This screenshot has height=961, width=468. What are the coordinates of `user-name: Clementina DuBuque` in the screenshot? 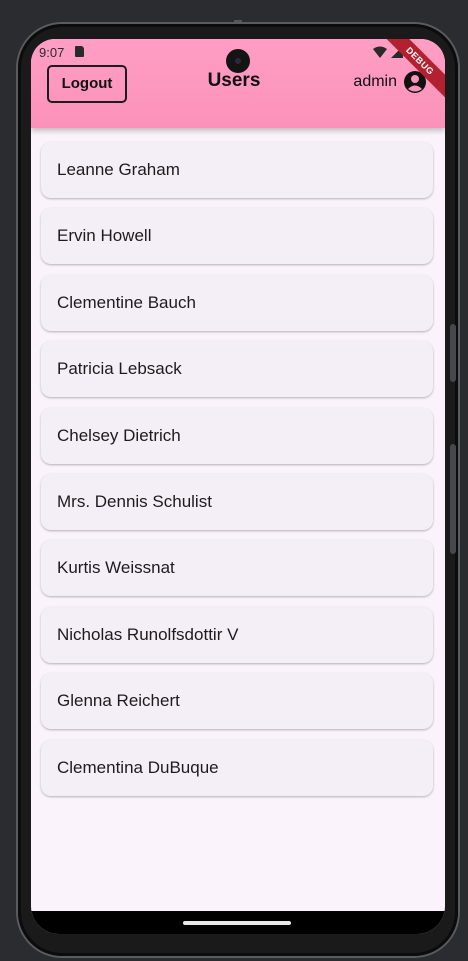 It's located at (138, 767).